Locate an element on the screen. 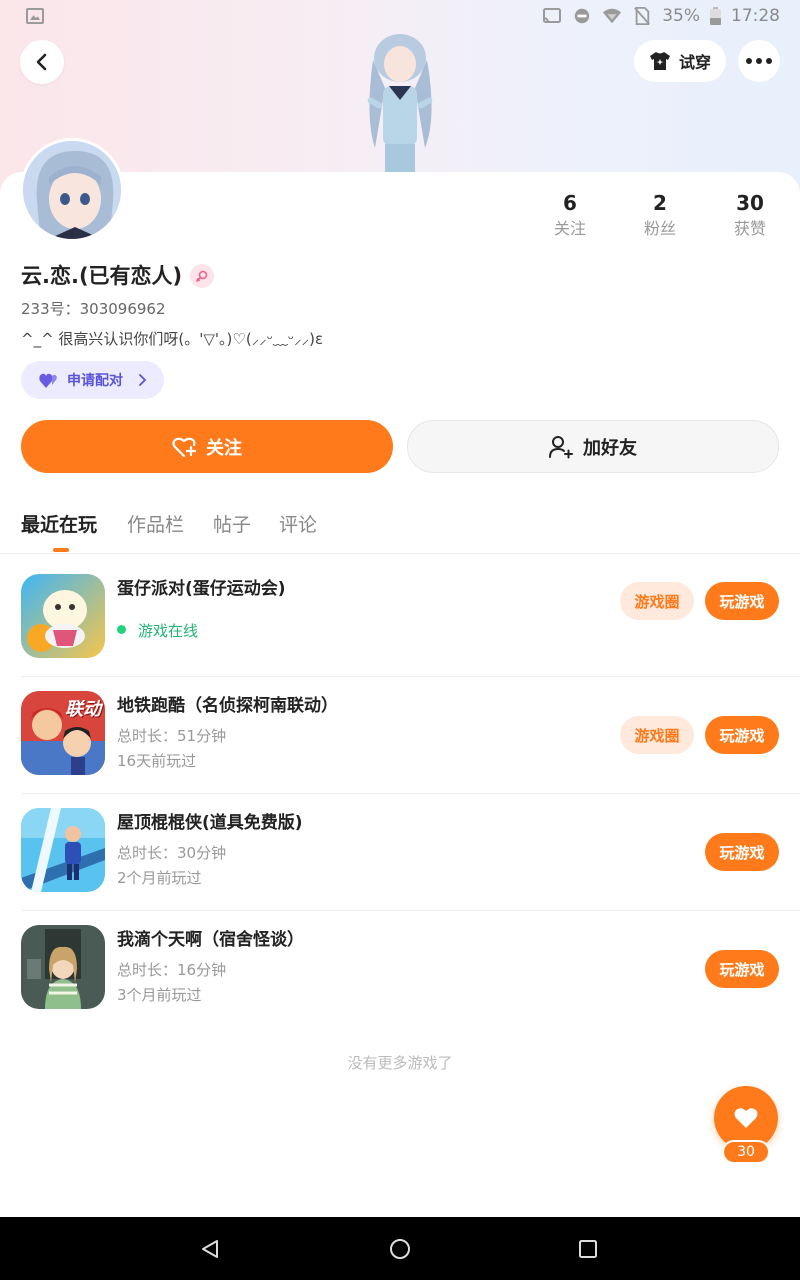 The width and height of the screenshot is (800, 1280). dnd-icon is located at coordinates (582, 16).